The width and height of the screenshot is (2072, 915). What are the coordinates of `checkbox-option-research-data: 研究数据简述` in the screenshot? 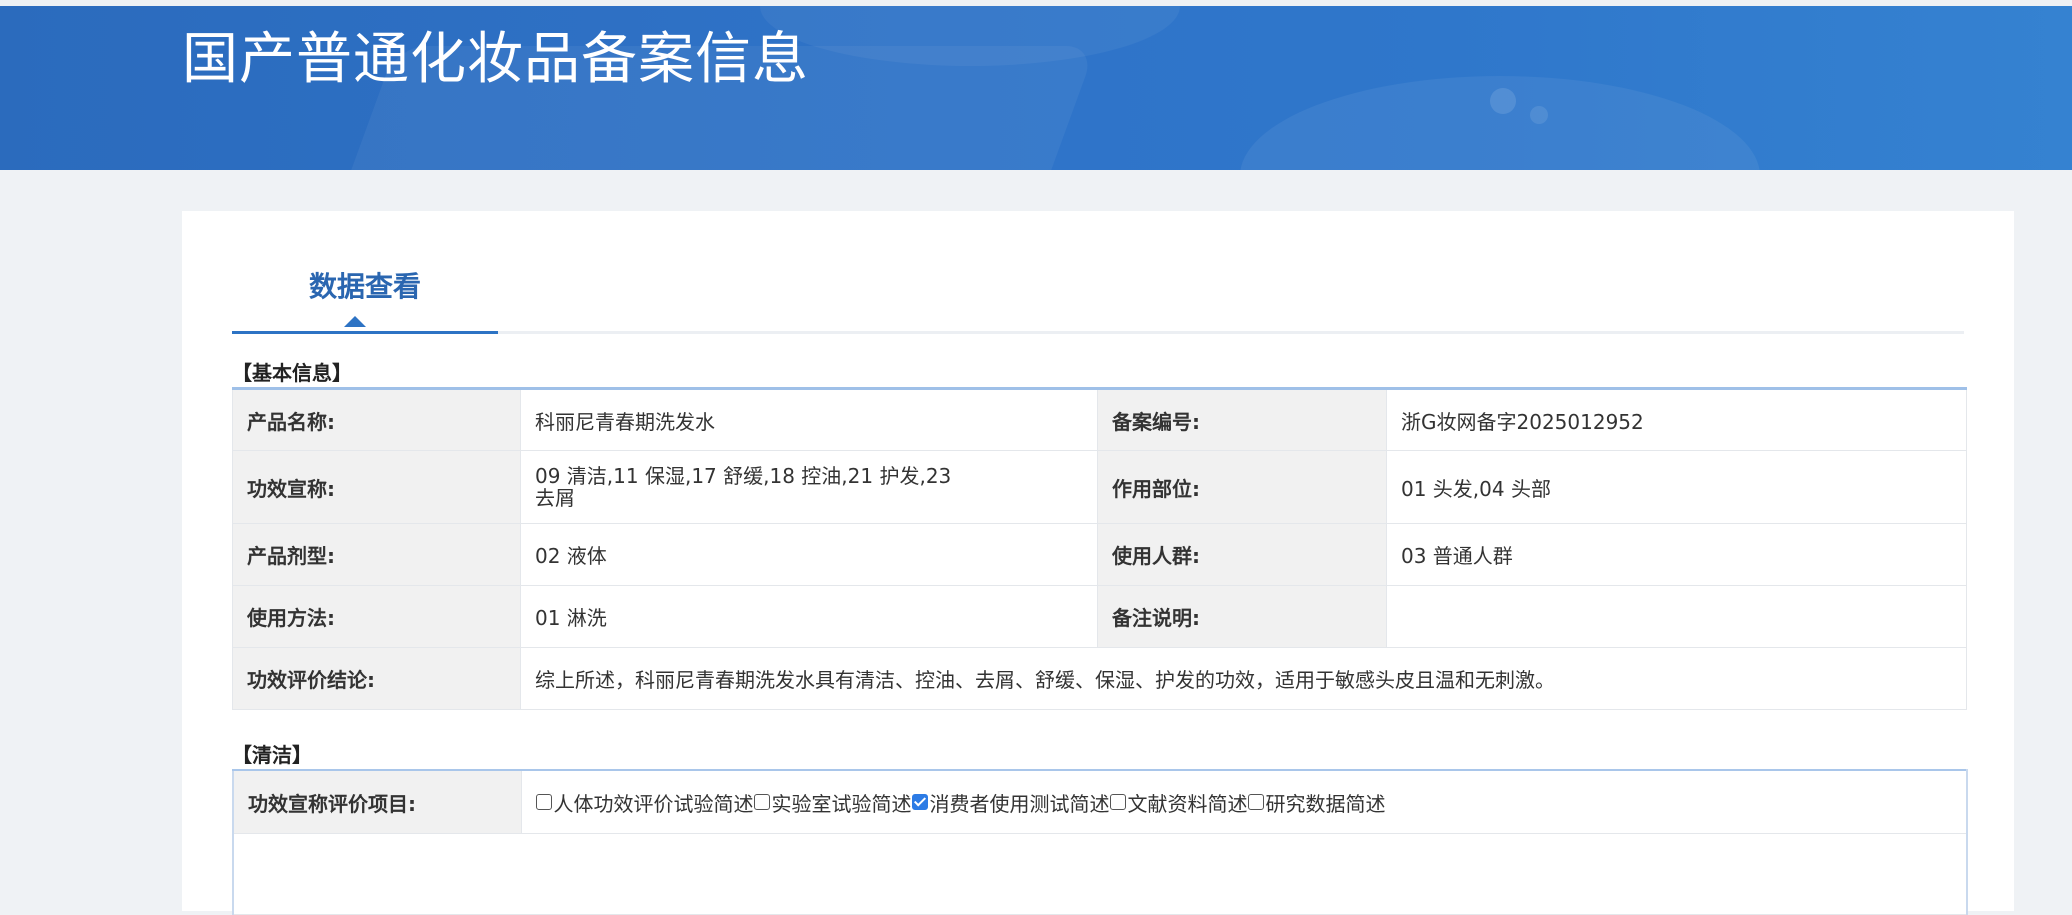 It's located at (1316, 802).